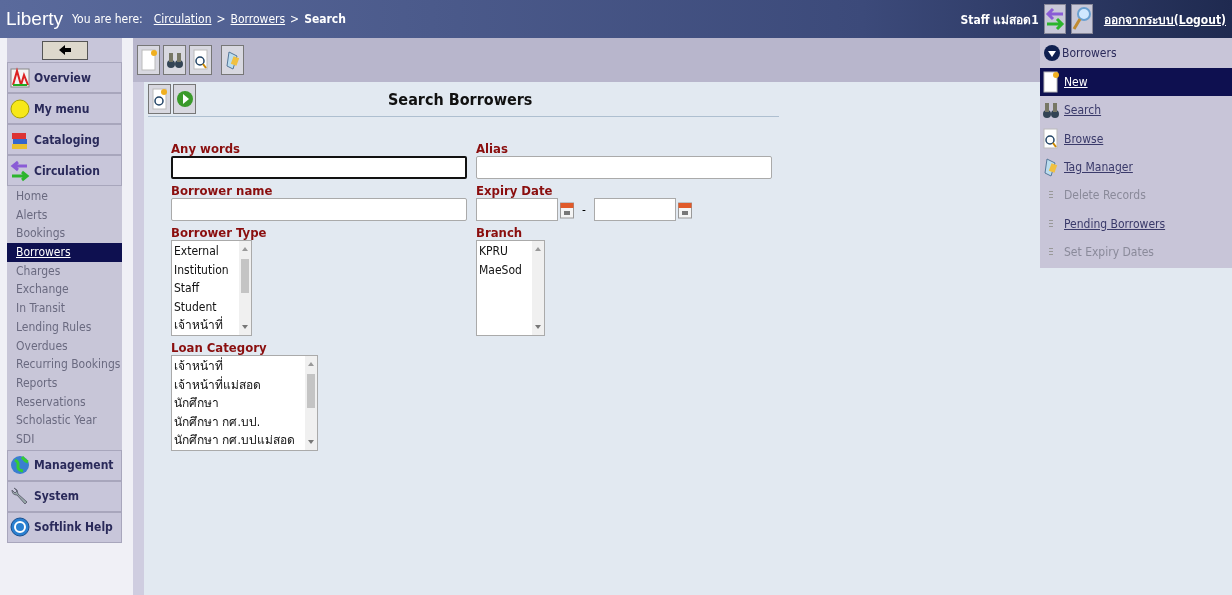 This screenshot has height=595, width=1232. I want to click on field-label: Branch, so click(499, 232).